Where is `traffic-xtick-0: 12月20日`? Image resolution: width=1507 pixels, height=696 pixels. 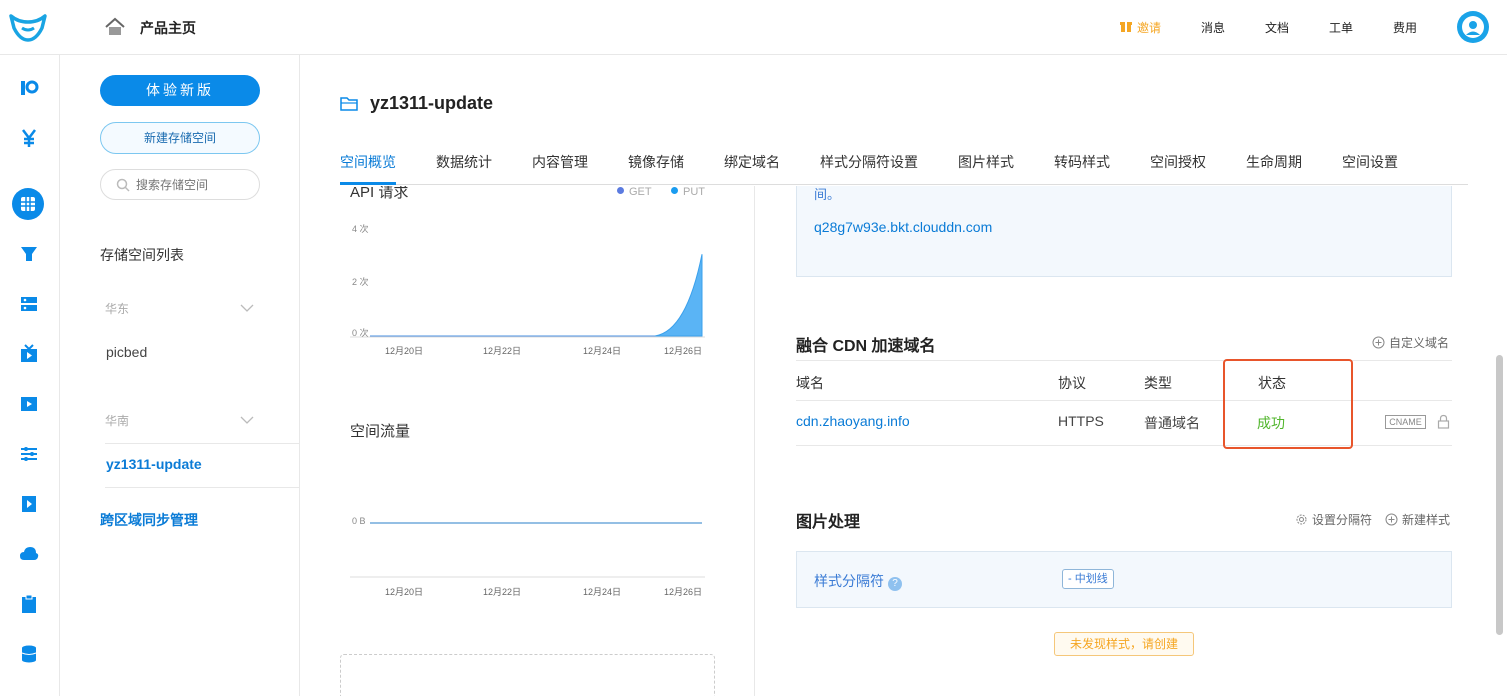
traffic-xtick-0: 12月20日 is located at coordinates (404, 592).